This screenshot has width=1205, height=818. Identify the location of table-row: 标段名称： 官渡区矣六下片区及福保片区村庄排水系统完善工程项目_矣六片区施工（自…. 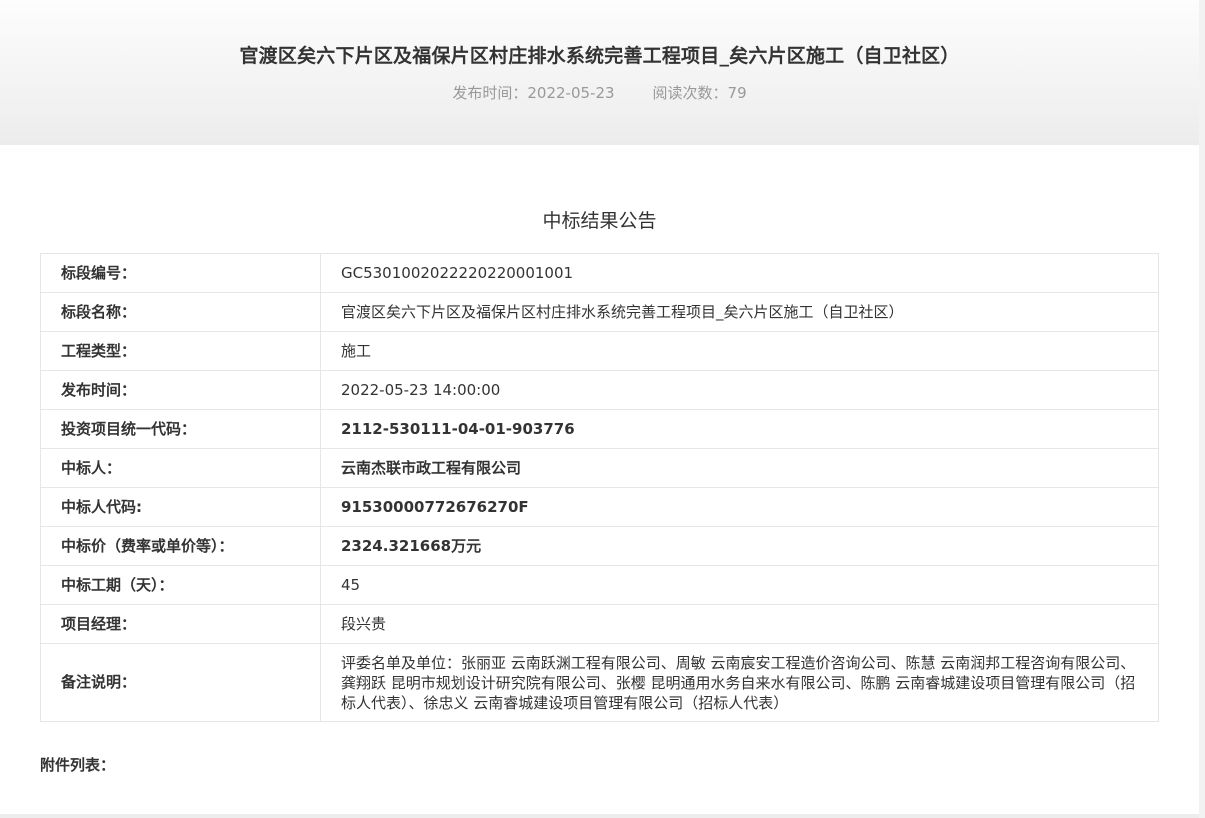
(599, 312).